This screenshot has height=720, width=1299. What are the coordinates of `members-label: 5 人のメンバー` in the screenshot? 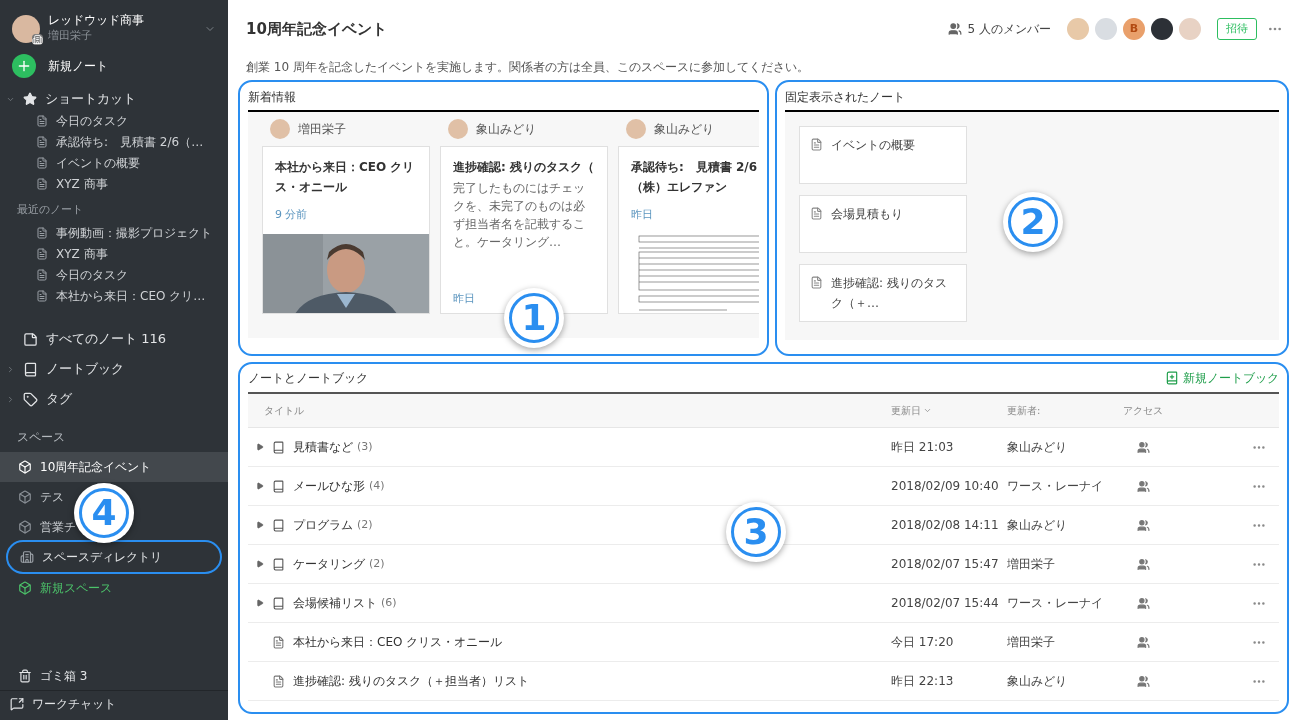 It's located at (1009, 29).